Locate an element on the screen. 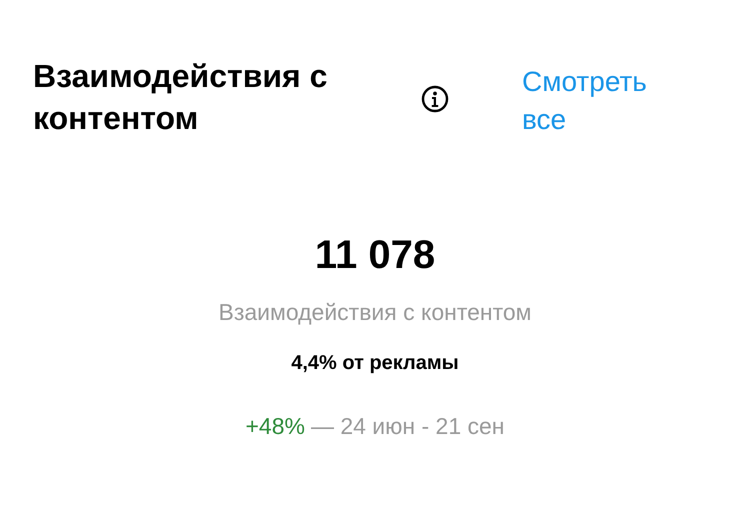 The image size is (750, 517). metric-value: 11 078 is located at coordinates (375, 255).